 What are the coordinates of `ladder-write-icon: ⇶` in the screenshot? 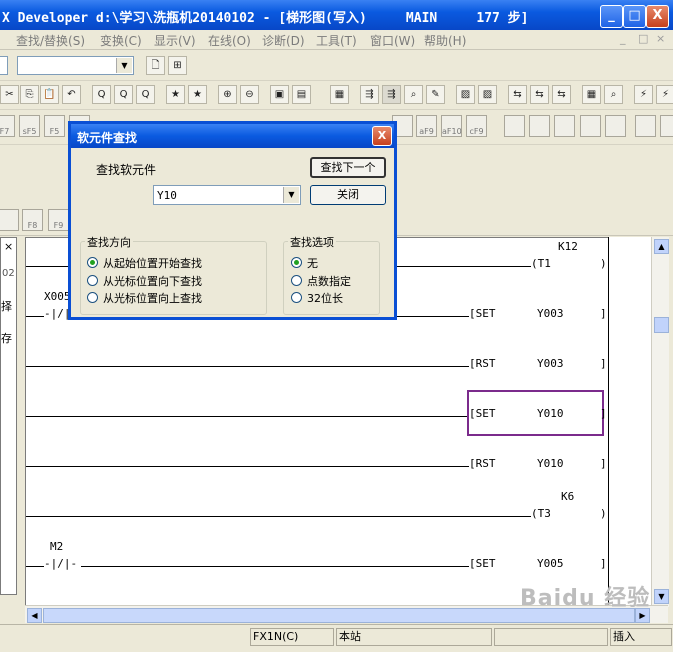 It's located at (391, 94).